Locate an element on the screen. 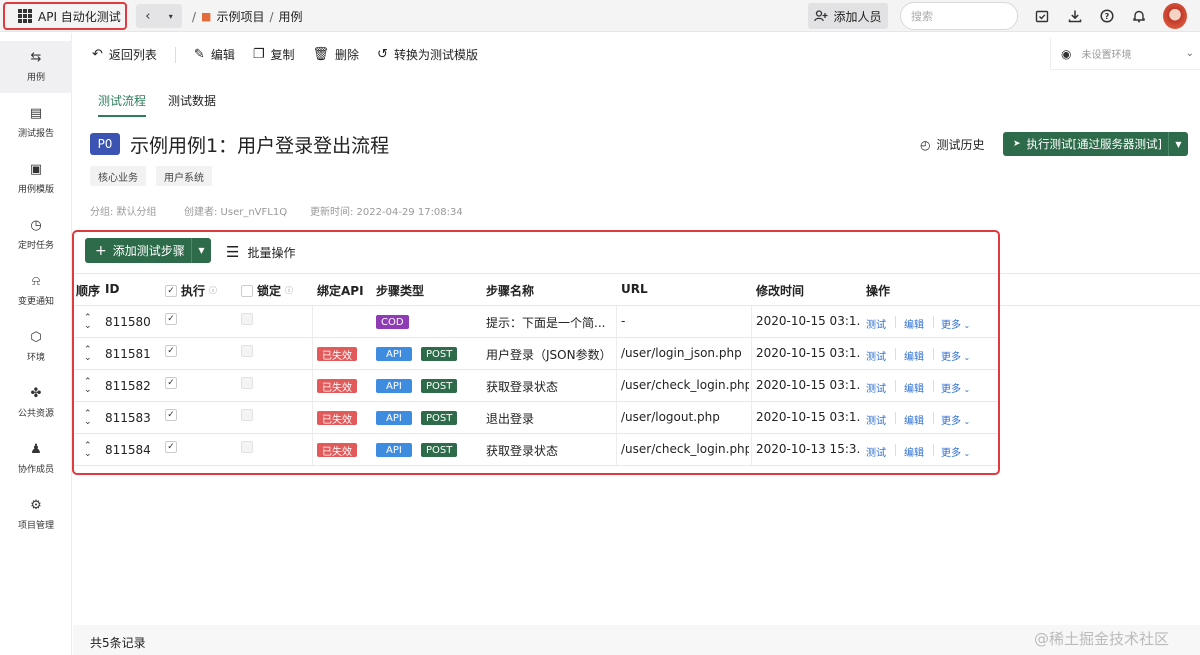 This screenshot has height=655, width=1200. back-label: 返回列表 is located at coordinates (132, 55).